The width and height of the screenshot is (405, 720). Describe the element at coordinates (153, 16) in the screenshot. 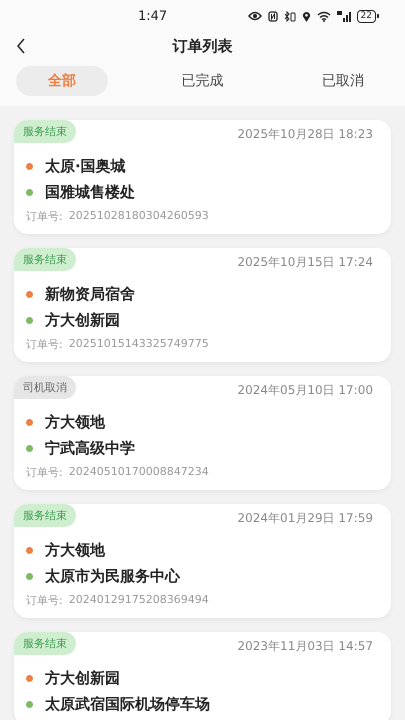

I see `status-time: 1:47` at that location.